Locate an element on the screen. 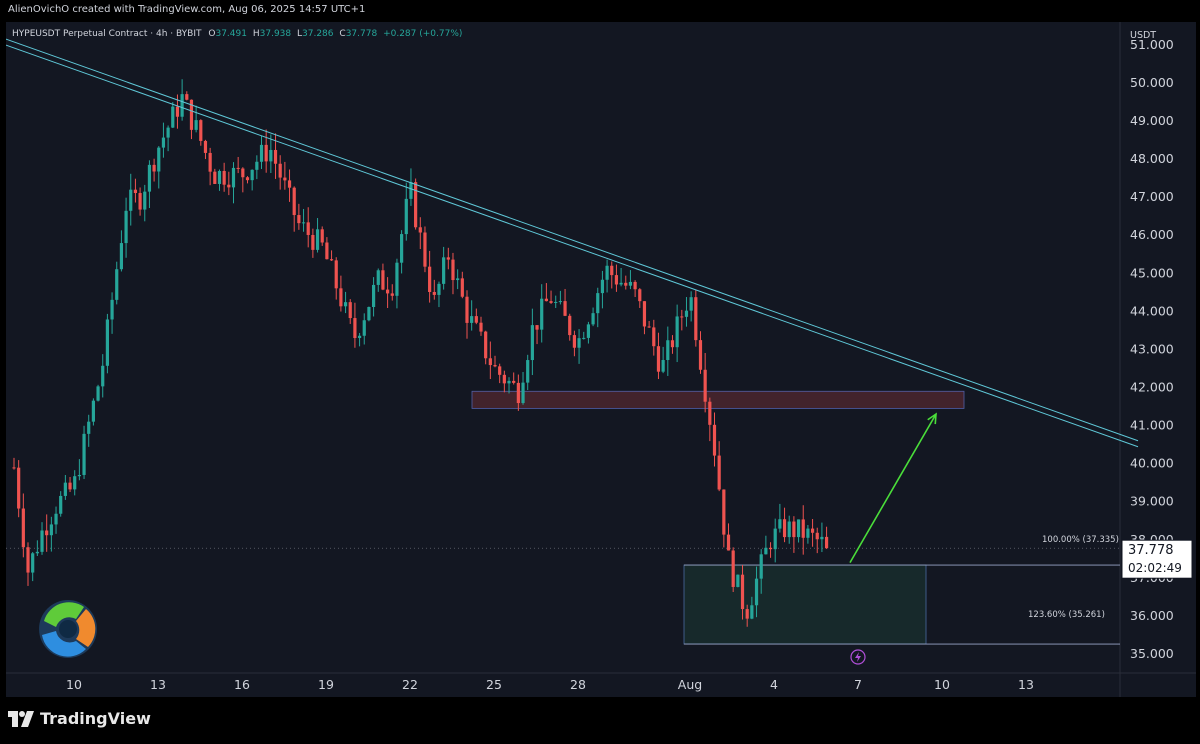 The height and width of the screenshot is (744, 1200). lightning-icon is located at coordinates (858, 657).